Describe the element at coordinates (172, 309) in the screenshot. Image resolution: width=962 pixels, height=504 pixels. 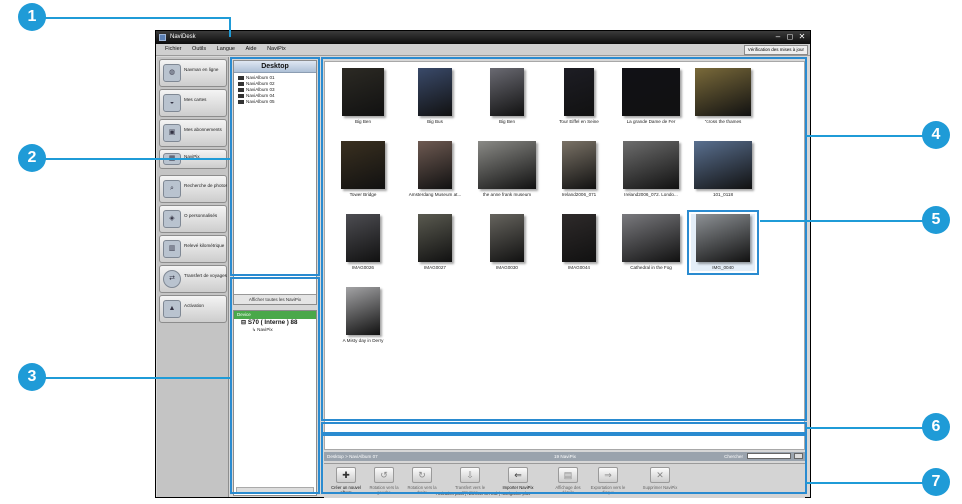
I see `lock-icon: ▲` at that location.